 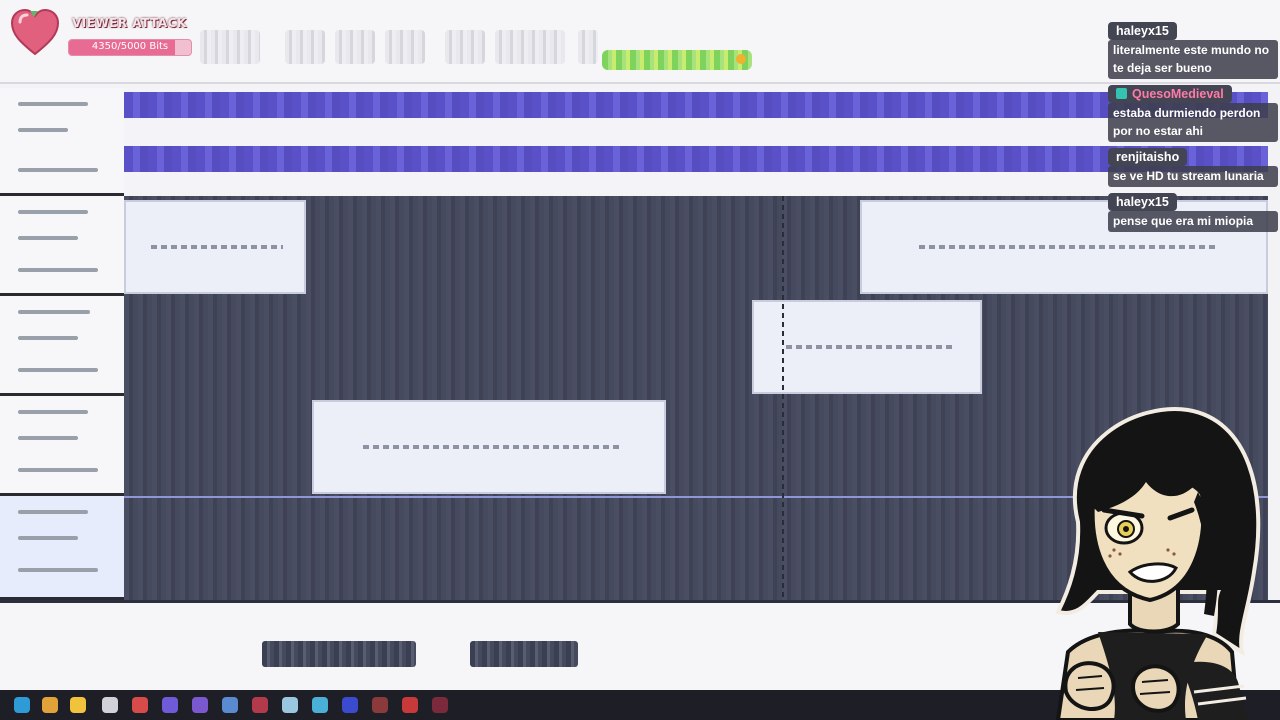 What do you see at coordinates (640, 42) in the screenshot?
I see `pixelated-toolbar` at bounding box center [640, 42].